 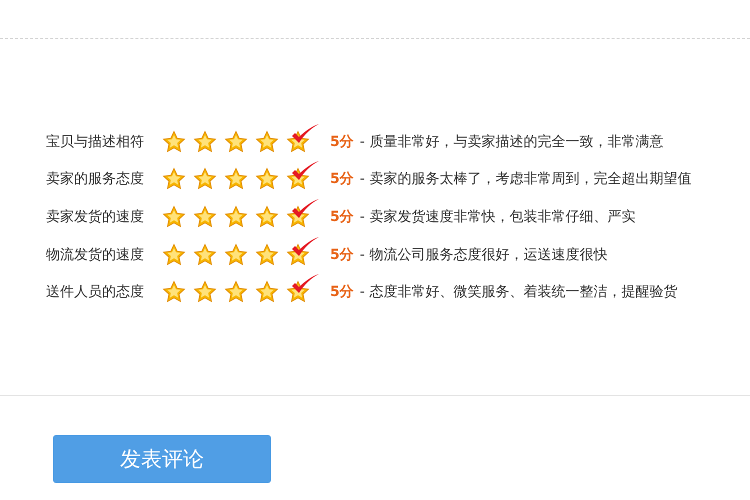 I want to click on rating-comment: - 卖家的服务太棒了，考虑非常周到，完全超出期望值, so click(x=526, y=179).